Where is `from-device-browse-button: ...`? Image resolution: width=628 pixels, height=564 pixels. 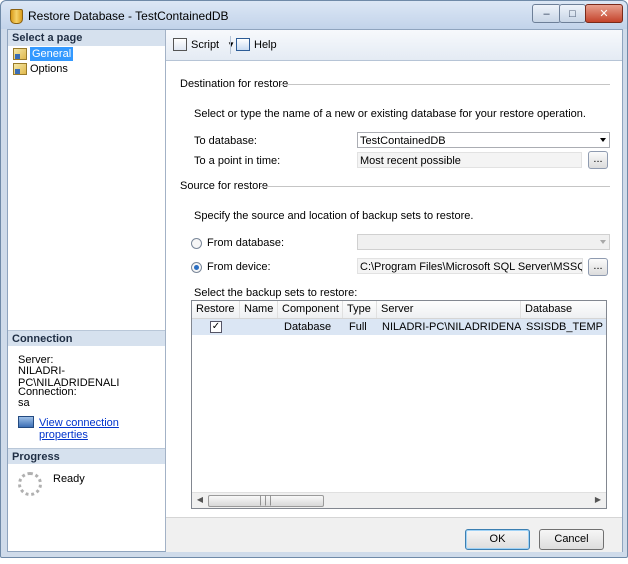
from-device-browse-button: ... is located at coordinates (598, 267).